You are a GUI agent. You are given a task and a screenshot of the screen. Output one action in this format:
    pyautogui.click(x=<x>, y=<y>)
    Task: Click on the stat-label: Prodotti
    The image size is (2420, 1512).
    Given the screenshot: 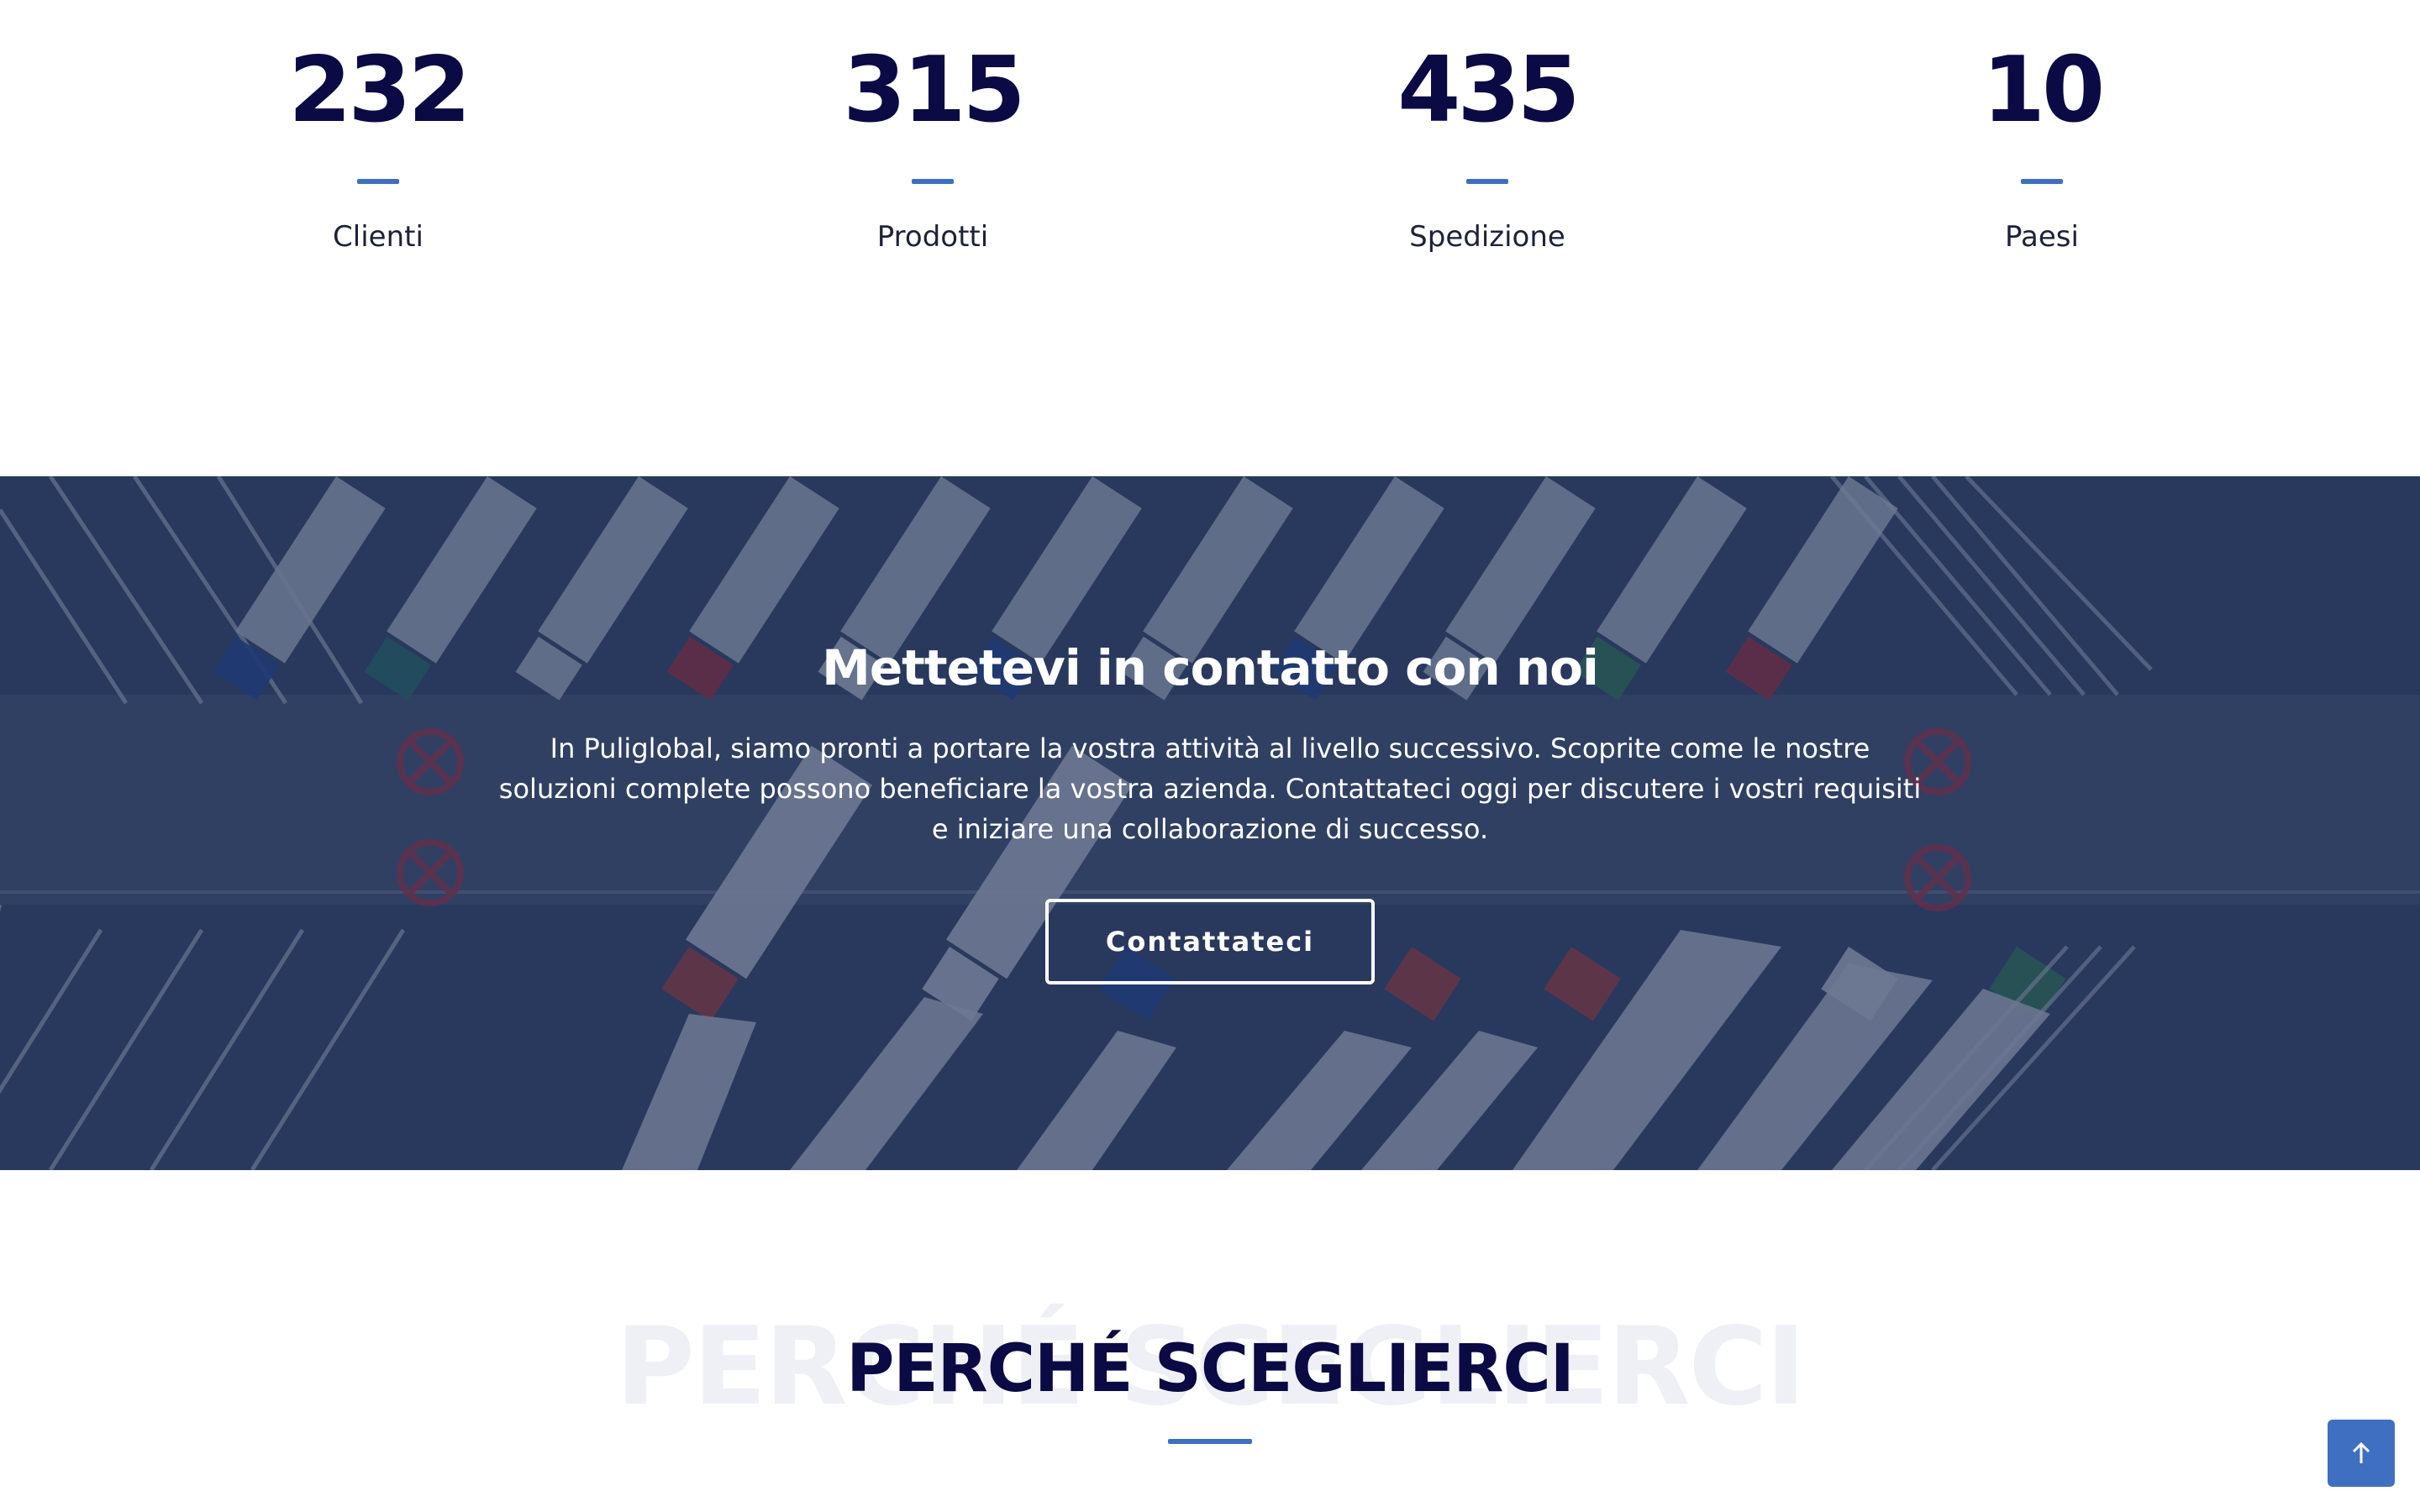 What is the action you would take?
    pyautogui.click(x=932, y=237)
    